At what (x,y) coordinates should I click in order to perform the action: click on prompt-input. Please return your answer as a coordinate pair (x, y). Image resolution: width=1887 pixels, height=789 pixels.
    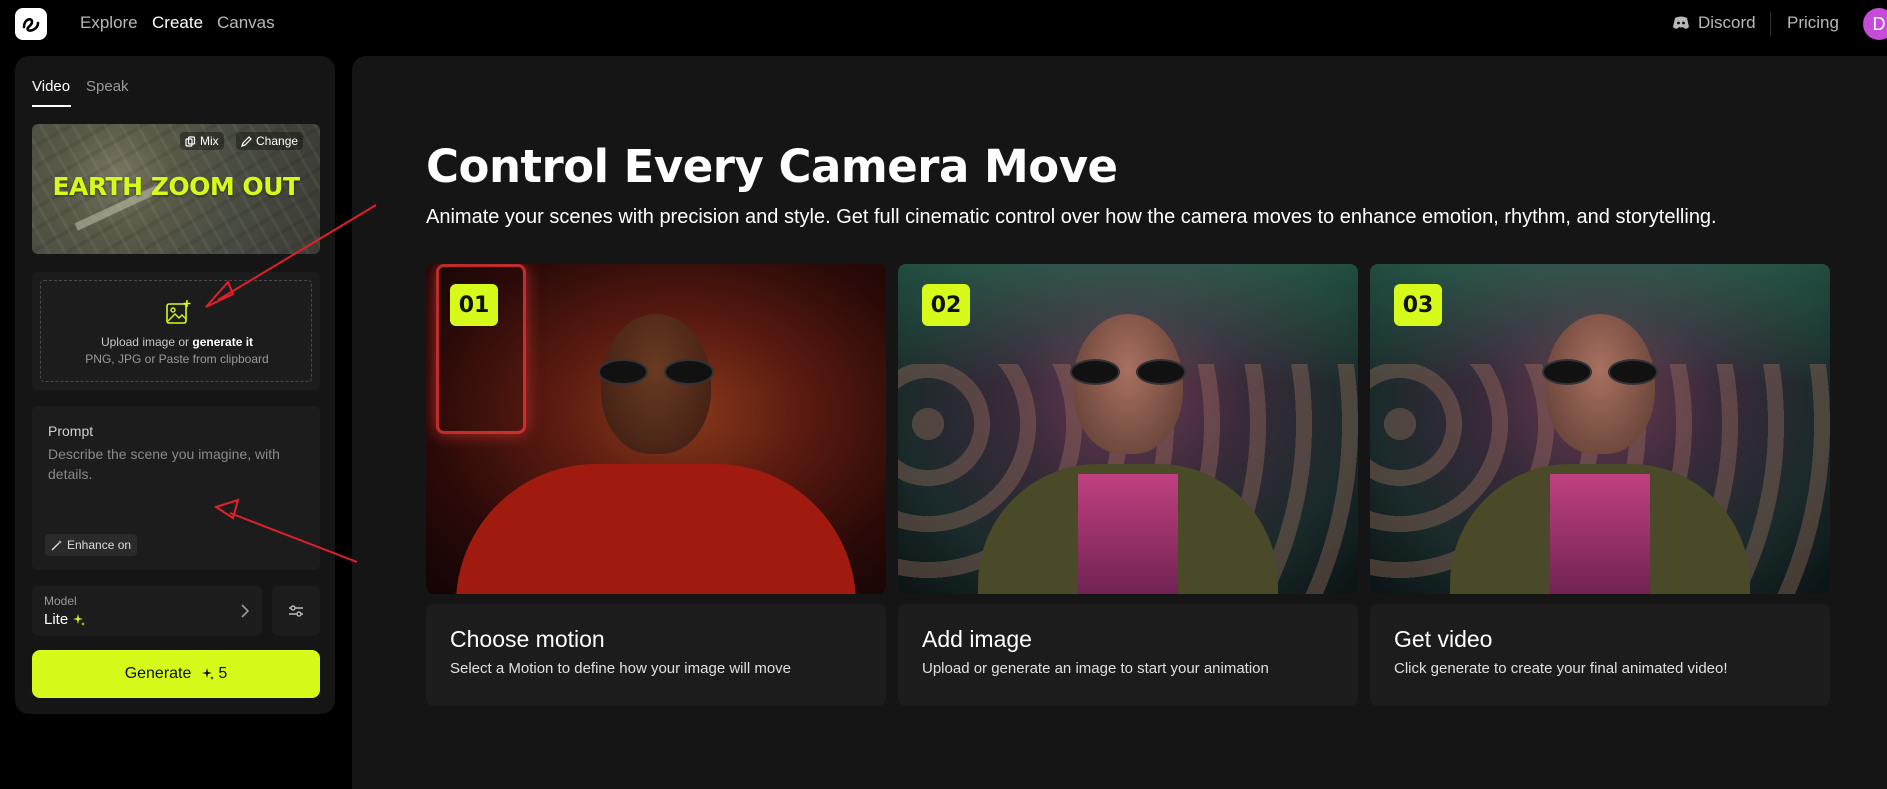
    Looking at the image, I should click on (176, 474).